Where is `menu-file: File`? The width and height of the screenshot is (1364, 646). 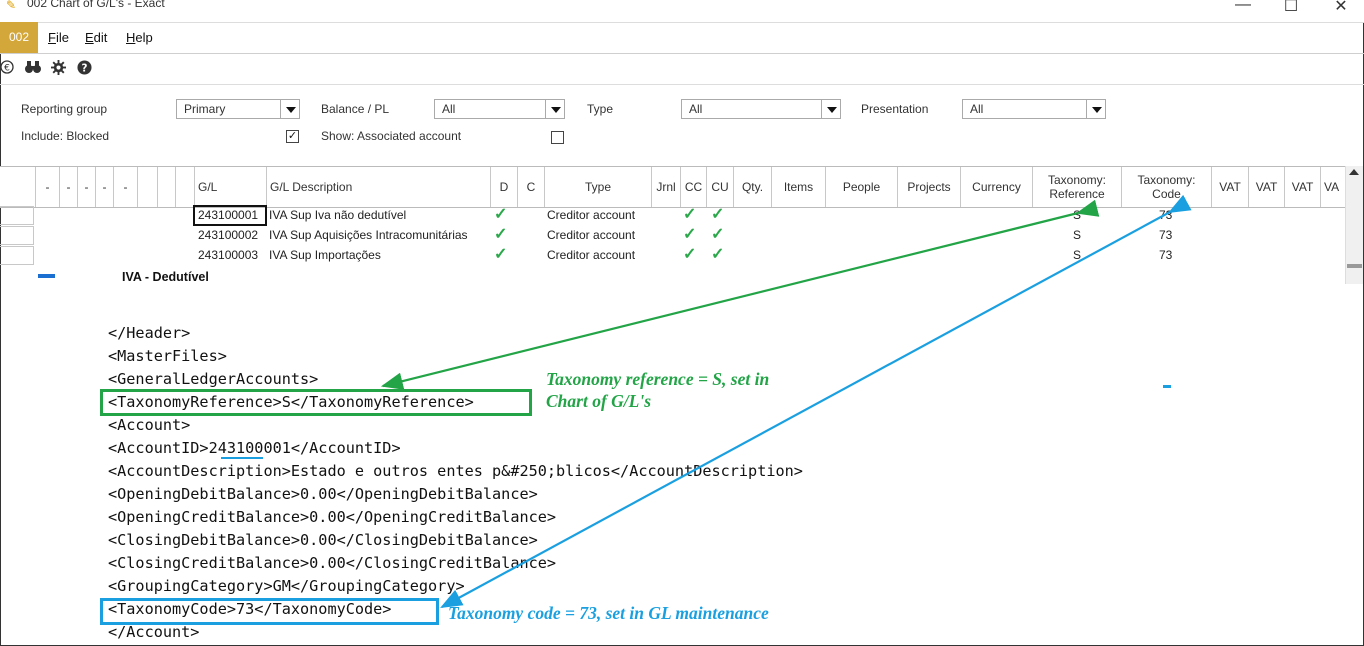
menu-file: File is located at coordinates (58, 37).